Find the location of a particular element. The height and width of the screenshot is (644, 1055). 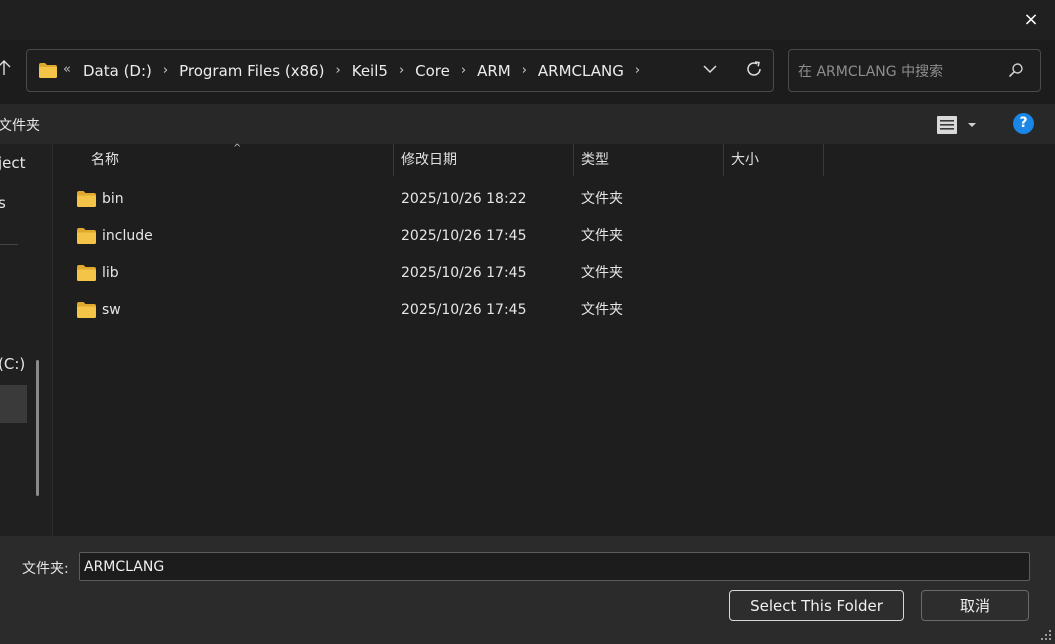

chevron-down-icon is located at coordinates (710, 69).